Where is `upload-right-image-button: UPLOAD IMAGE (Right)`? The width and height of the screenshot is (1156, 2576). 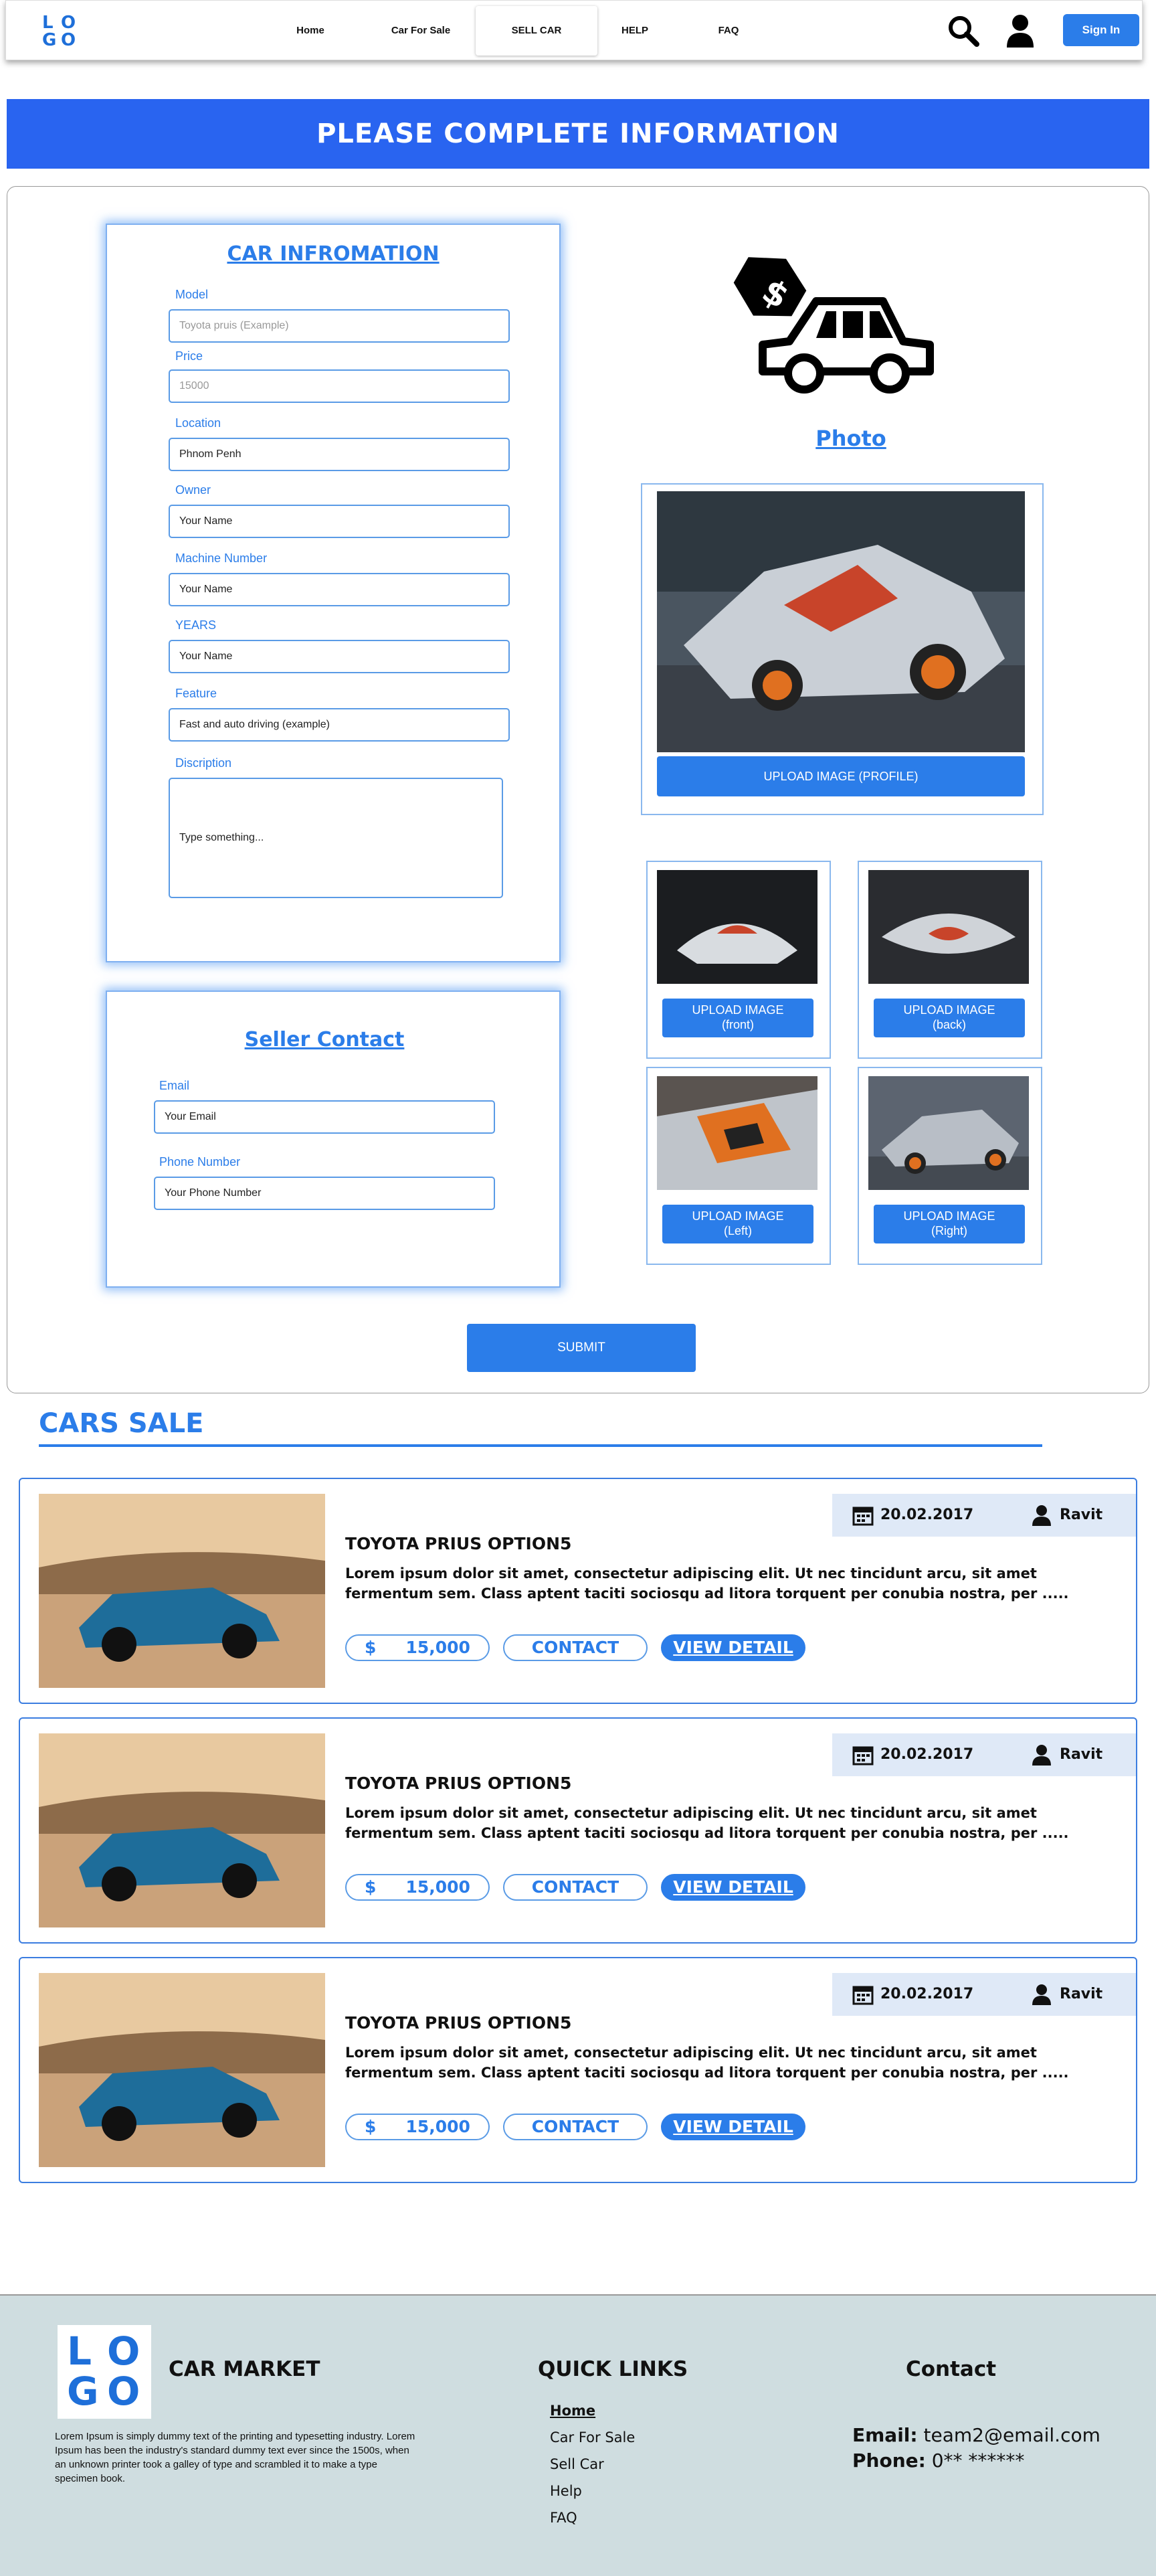
upload-right-image-button: UPLOAD IMAGE (Right) is located at coordinates (950, 1224).